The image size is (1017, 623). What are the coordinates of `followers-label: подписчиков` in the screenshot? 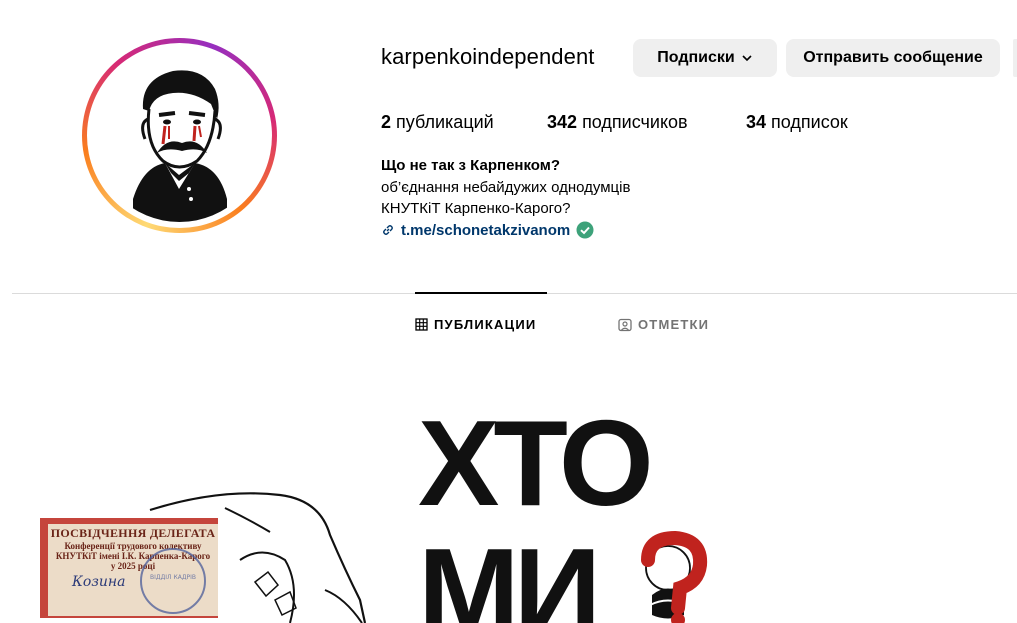 It's located at (635, 122).